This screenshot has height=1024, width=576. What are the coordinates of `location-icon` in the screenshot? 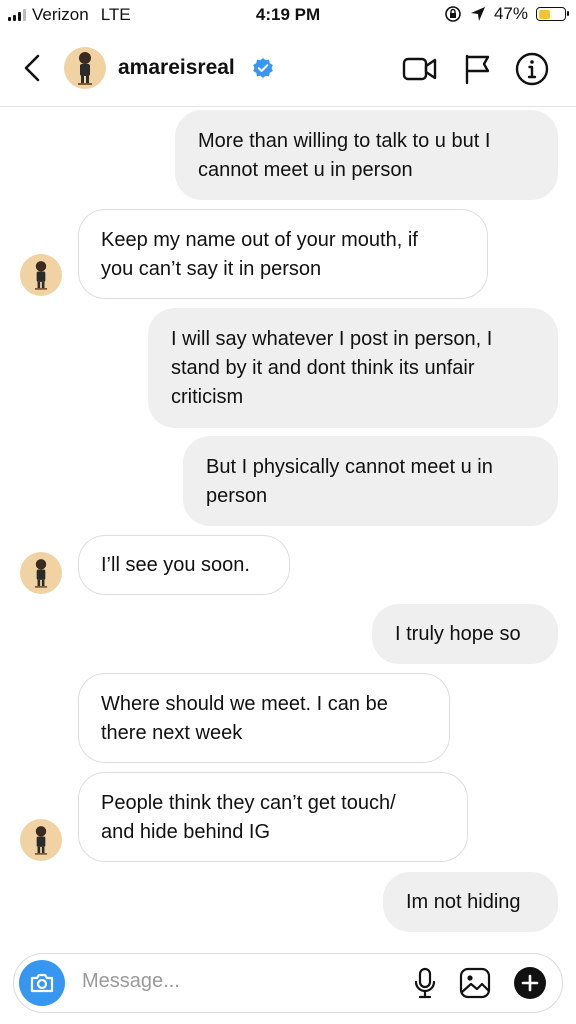 It's located at (477, 14).